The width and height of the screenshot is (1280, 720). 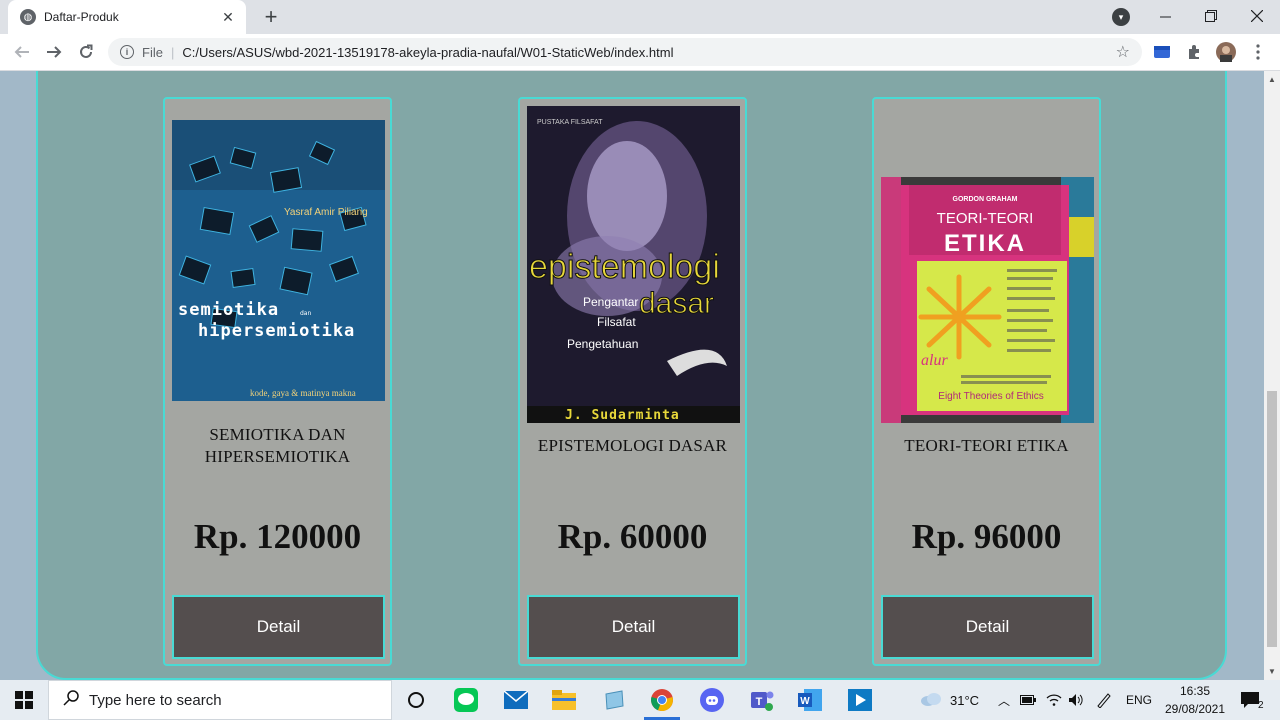 I want to click on cover-subtitle-1: Pengantar, so click(x=610, y=302).